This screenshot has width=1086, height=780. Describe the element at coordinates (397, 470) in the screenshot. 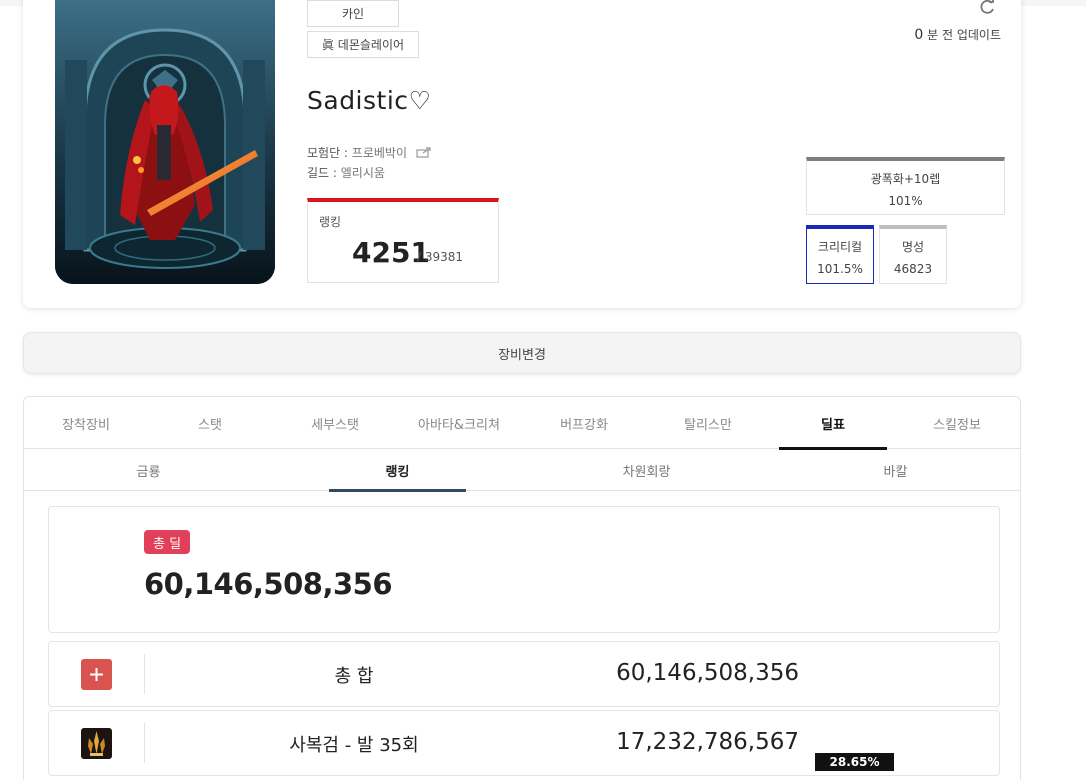

I see `subtab-ranking: 랭킹` at that location.